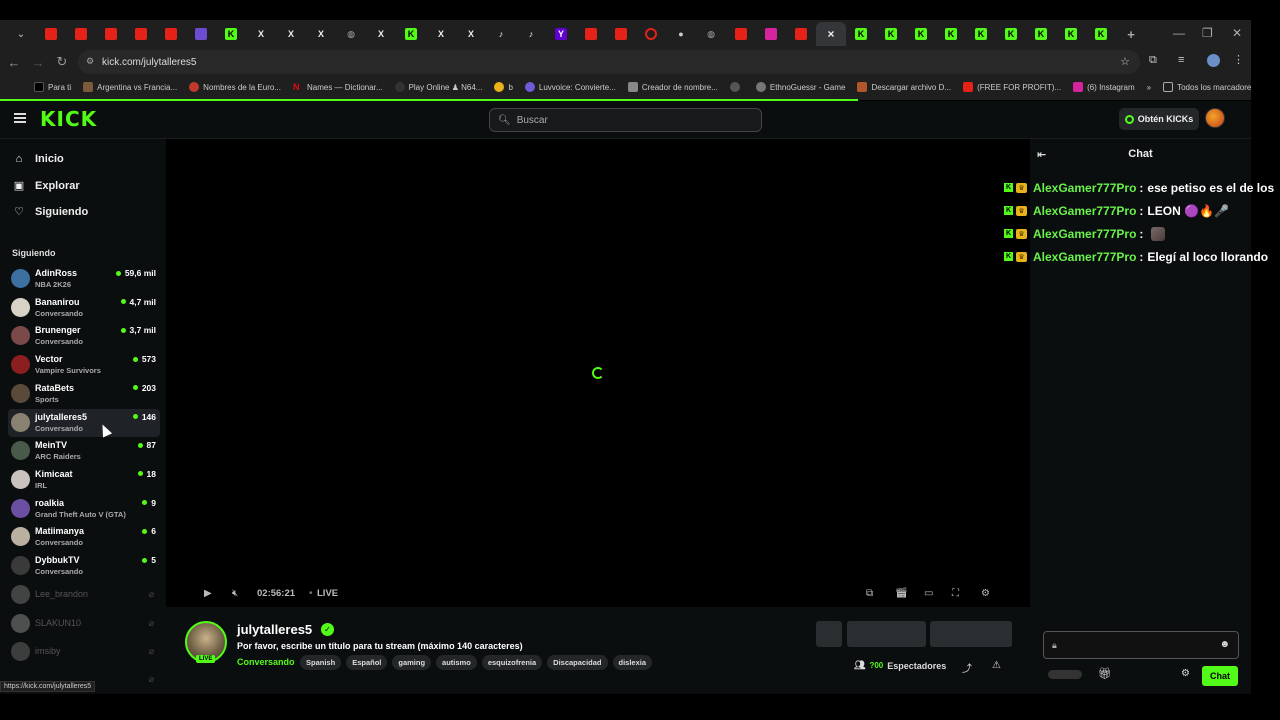 This screenshot has height=720, width=1280. Describe the element at coordinates (274, 629) in the screenshot. I see `streamer-name: julytalleres5` at that location.